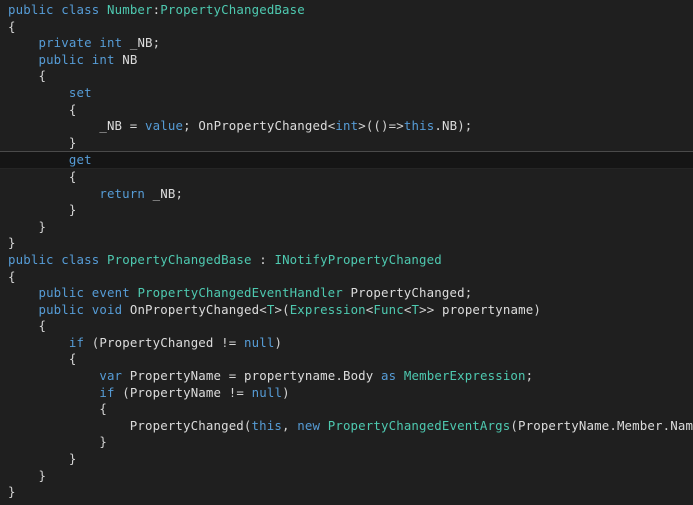 The width and height of the screenshot is (693, 505). What do you see at coordinates (229, 342) in the screenshot?
I see `code-punctuation: !=` at bounding box center [229, 342].